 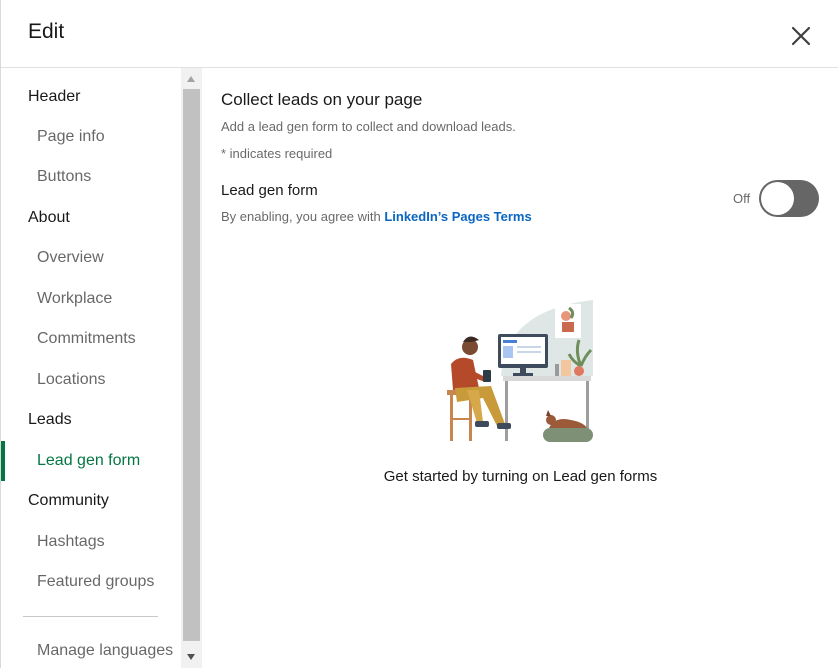 I want to click on dialog-header: Edit, so click(x=419, y=34).